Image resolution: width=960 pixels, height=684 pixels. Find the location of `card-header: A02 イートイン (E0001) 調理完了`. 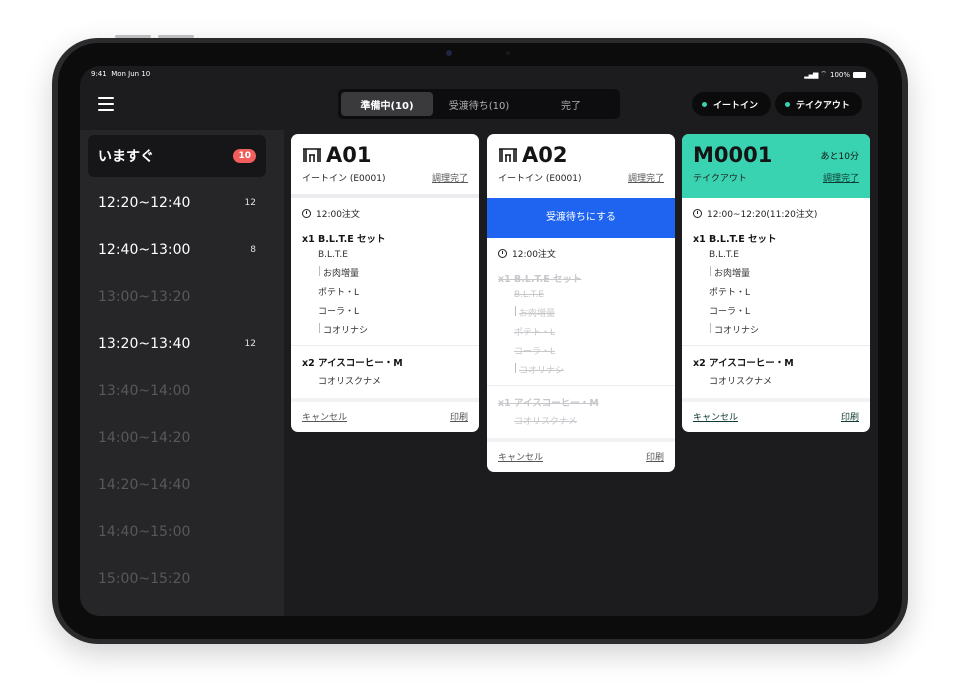

card-header: A02 イートイン (E0001) 調理完了 is located at coordinates (581, 166).